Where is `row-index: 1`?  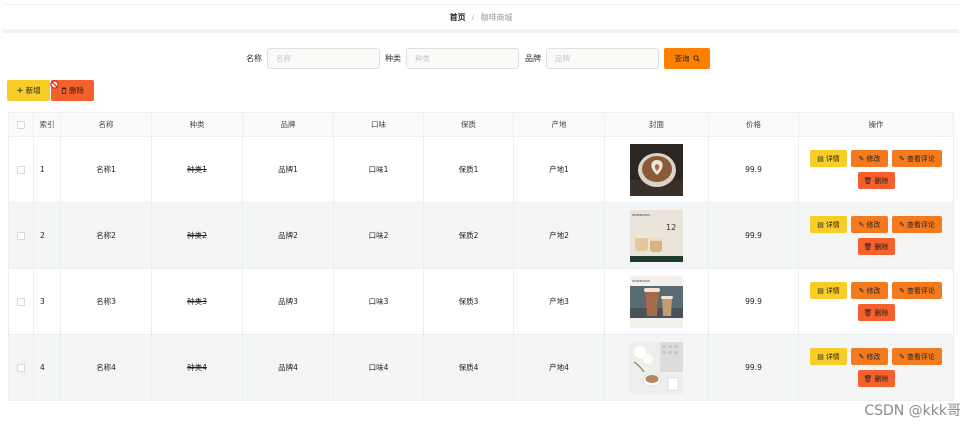 row-index: 1 is located at coordinates (47, 169).